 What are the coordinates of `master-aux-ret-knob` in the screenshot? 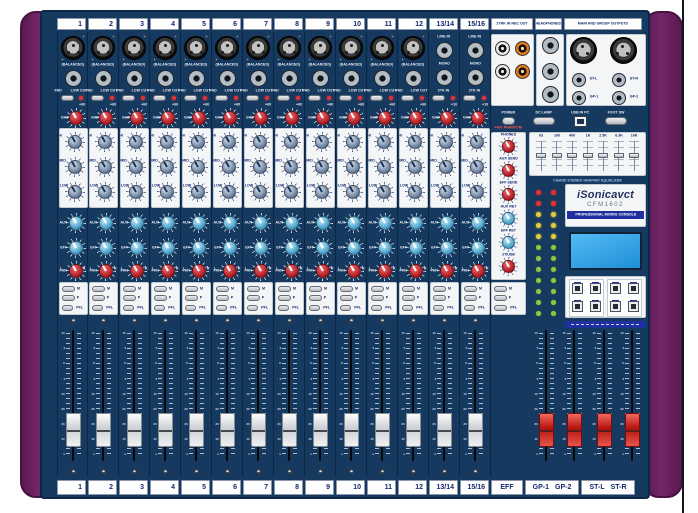 It's located at (508, 218).